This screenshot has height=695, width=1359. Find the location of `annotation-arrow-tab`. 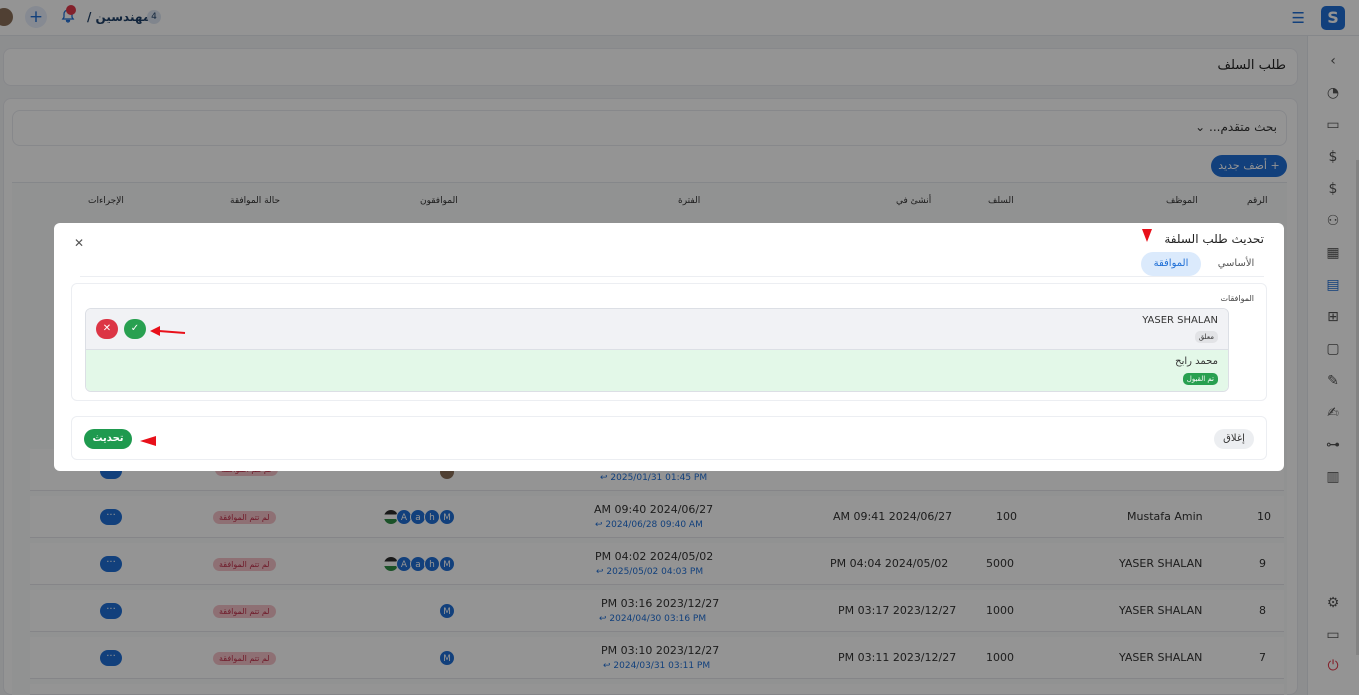

annotation-arrow-tab is located at coordinates (1147, 235).